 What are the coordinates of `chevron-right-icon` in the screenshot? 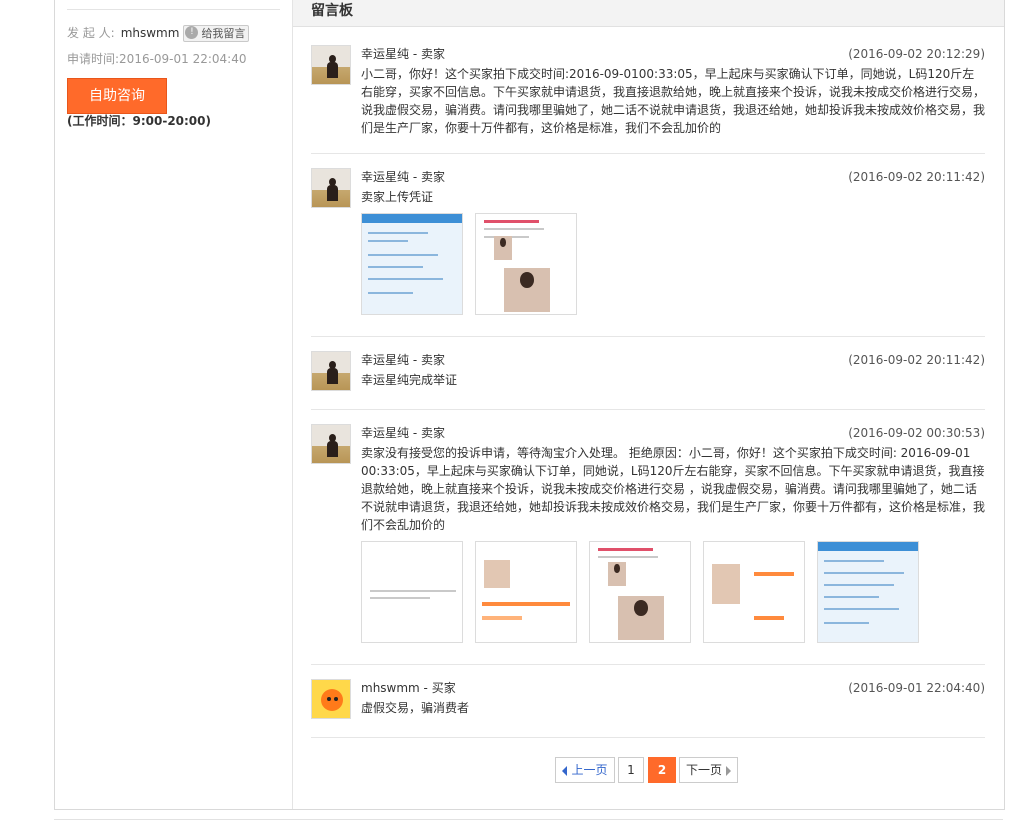 It's located at (728, 770).